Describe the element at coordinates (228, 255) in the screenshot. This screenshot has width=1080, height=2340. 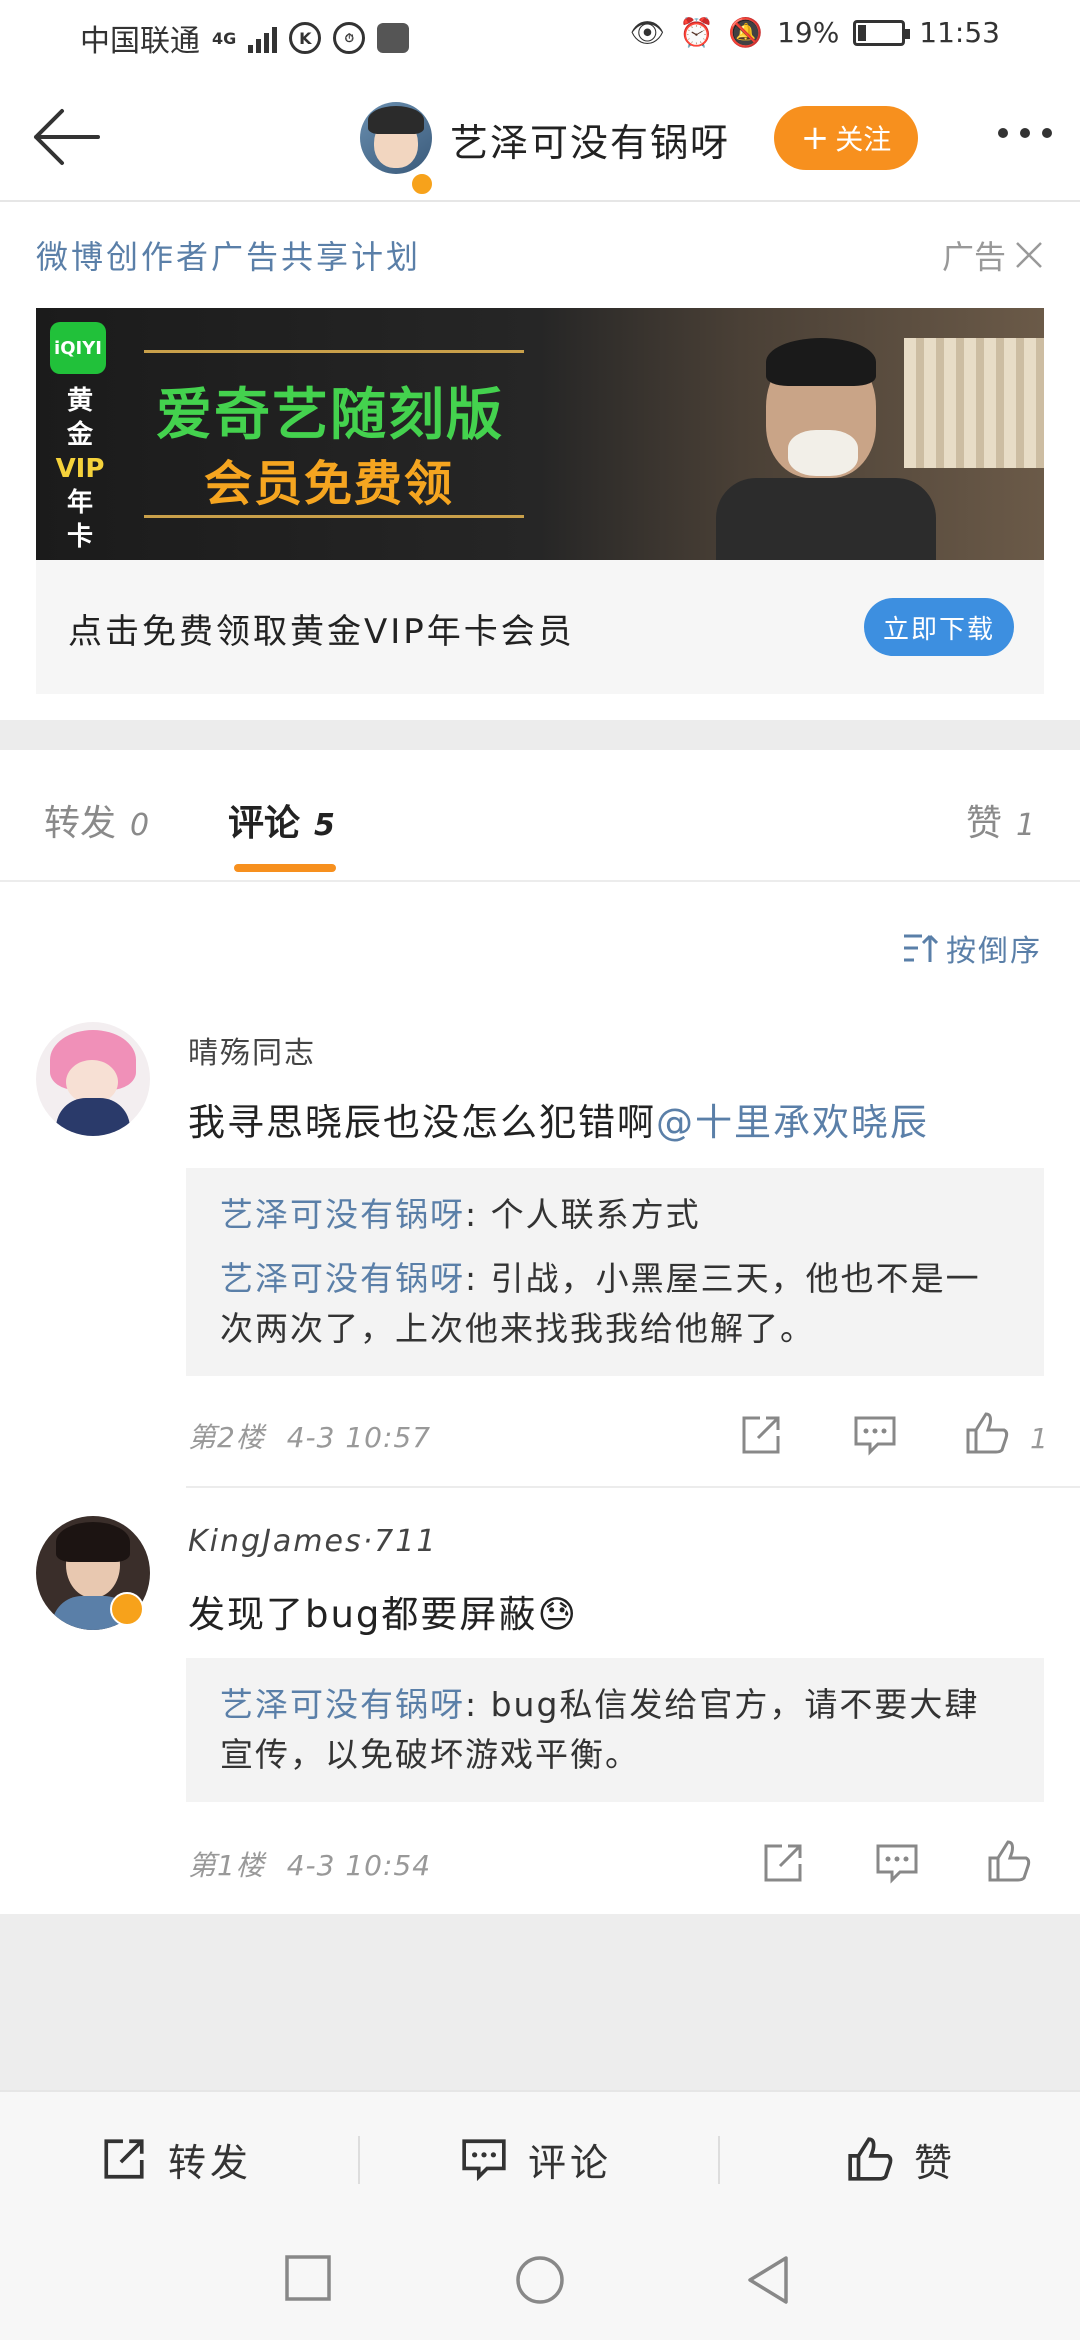
I see `ad-plan-title: 微博创作者广告共享计划` at that location.